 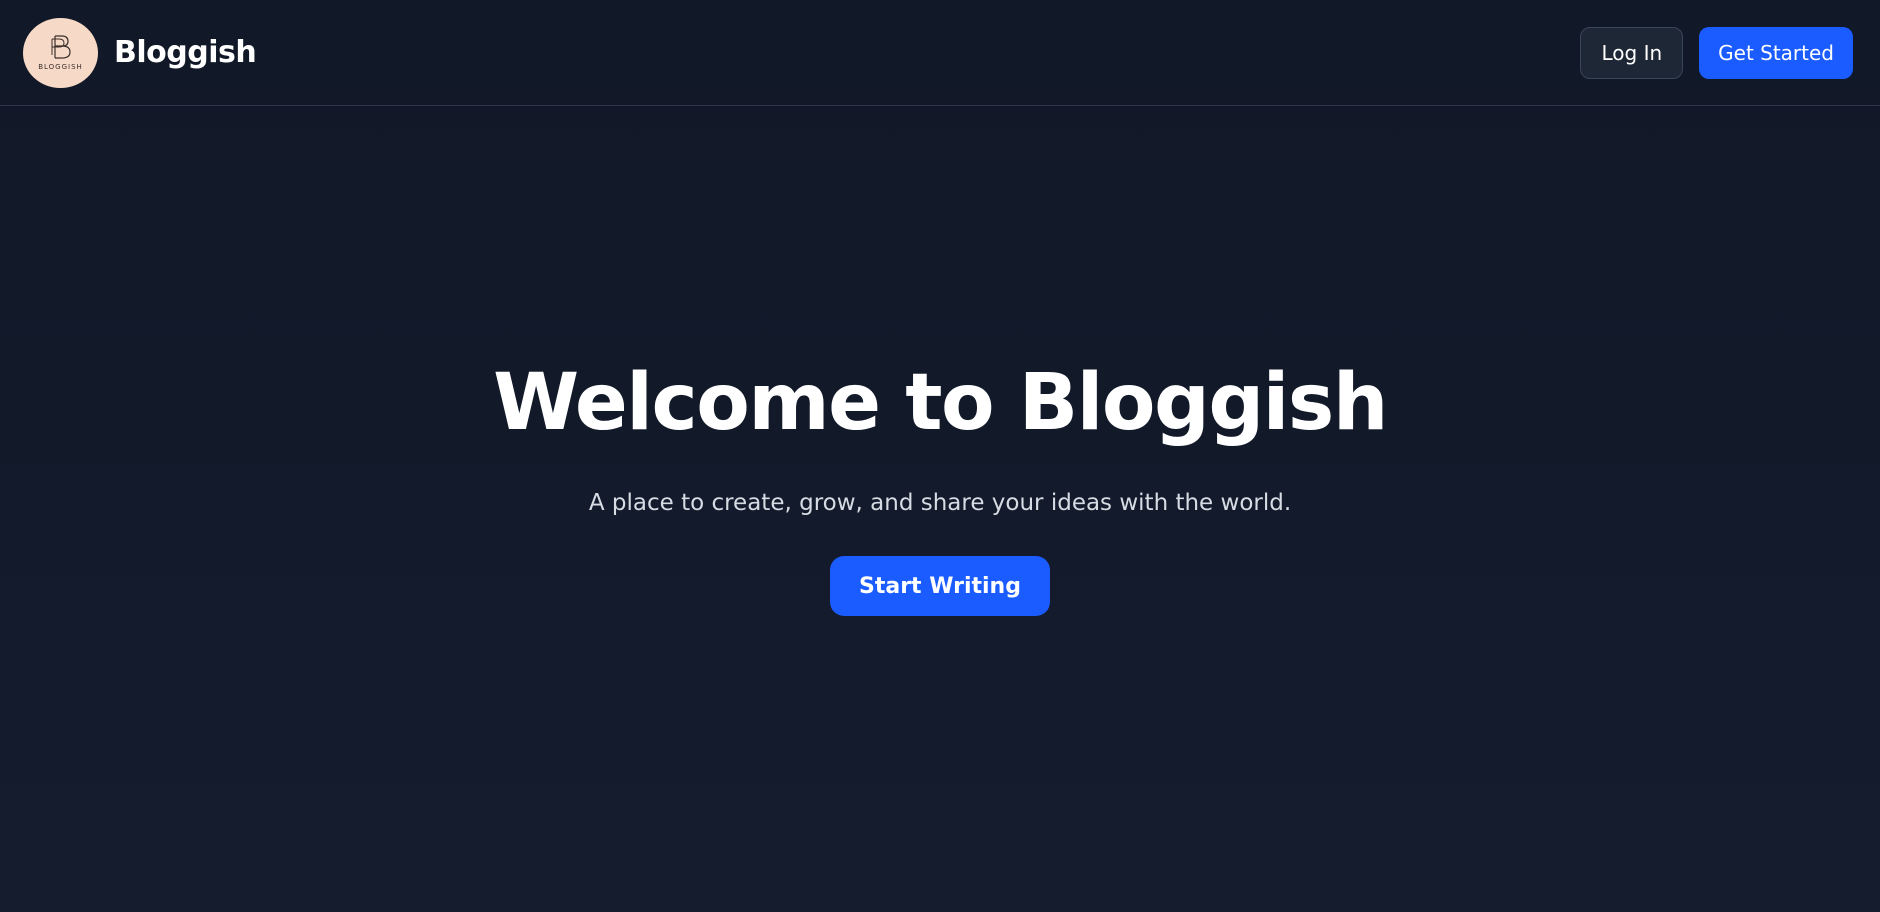 I want to click on b-monogram-icon, so click(x=61, y=47).